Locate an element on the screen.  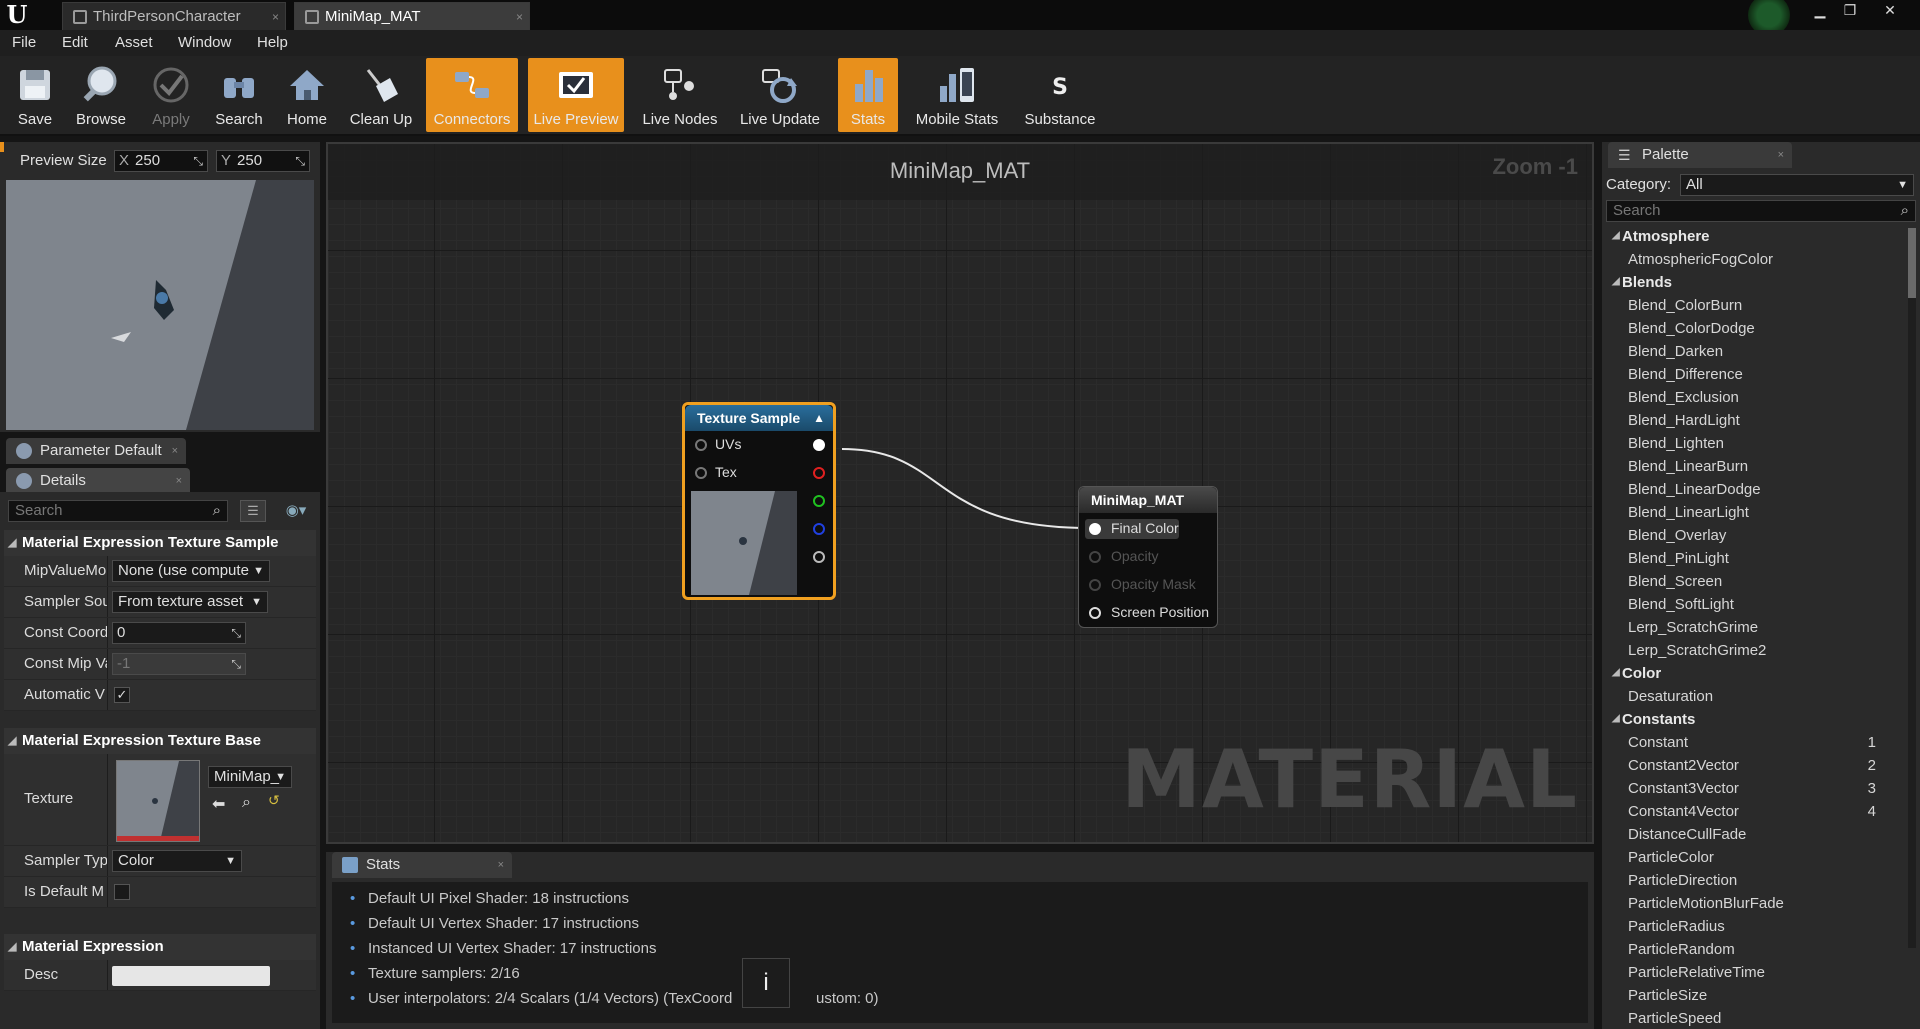
palette-item: Blend_PinLight is located at coordinates (1755, 561).